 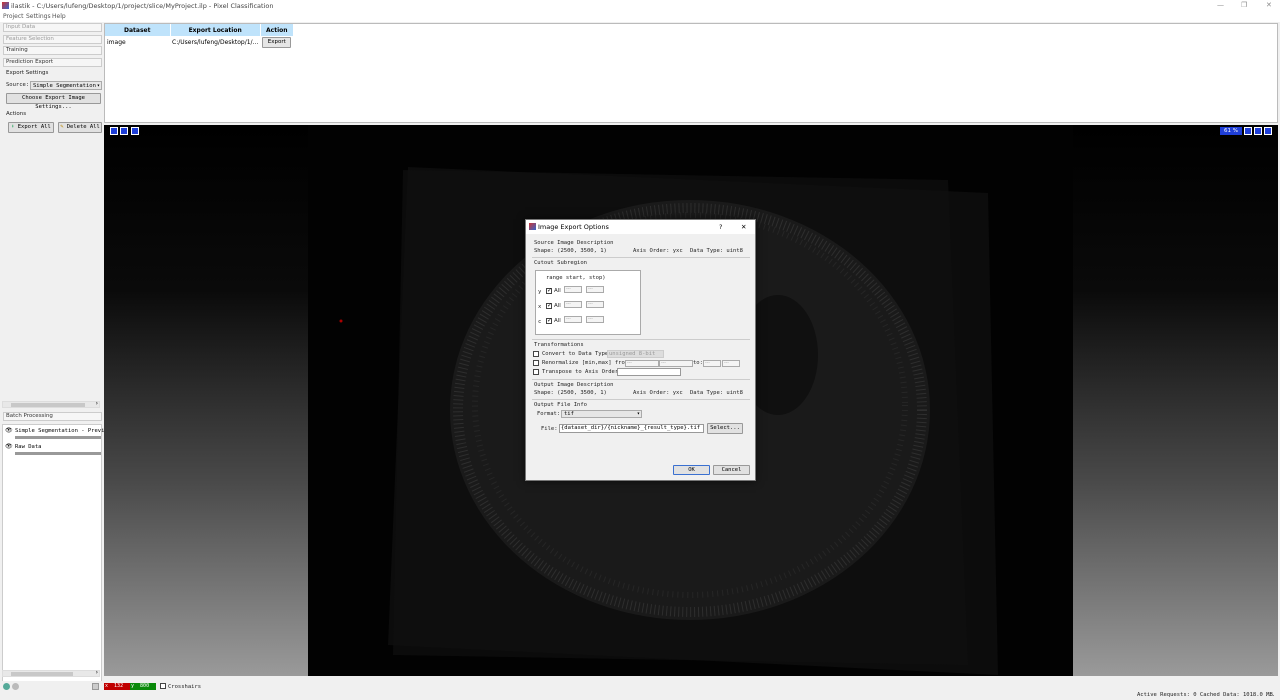 What do you see at coordinates (114, 131) in the screenshot?
I see `scroll-up-icon` at bounding box center [114, 131].